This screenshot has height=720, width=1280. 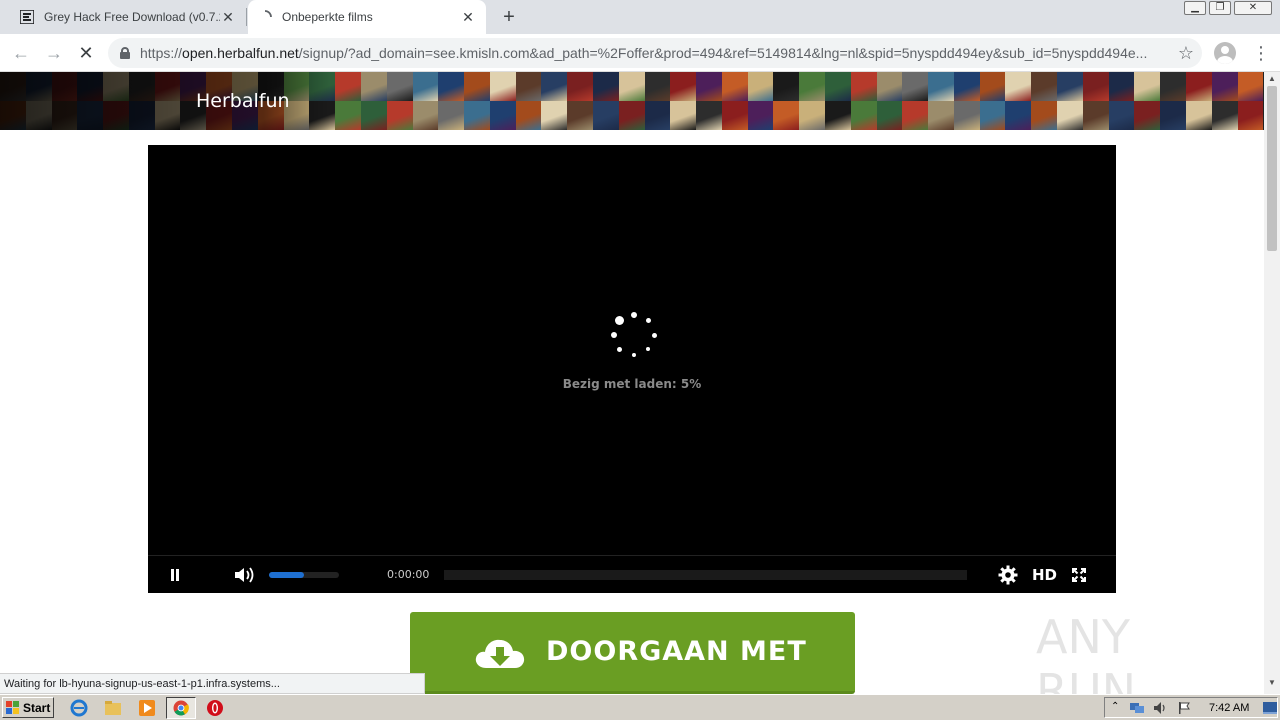 What do you see at coordinates (1261, 53) in the screenshot?
I see `browser-menu-icon: ⋮` at bounding box center [1261, 53].